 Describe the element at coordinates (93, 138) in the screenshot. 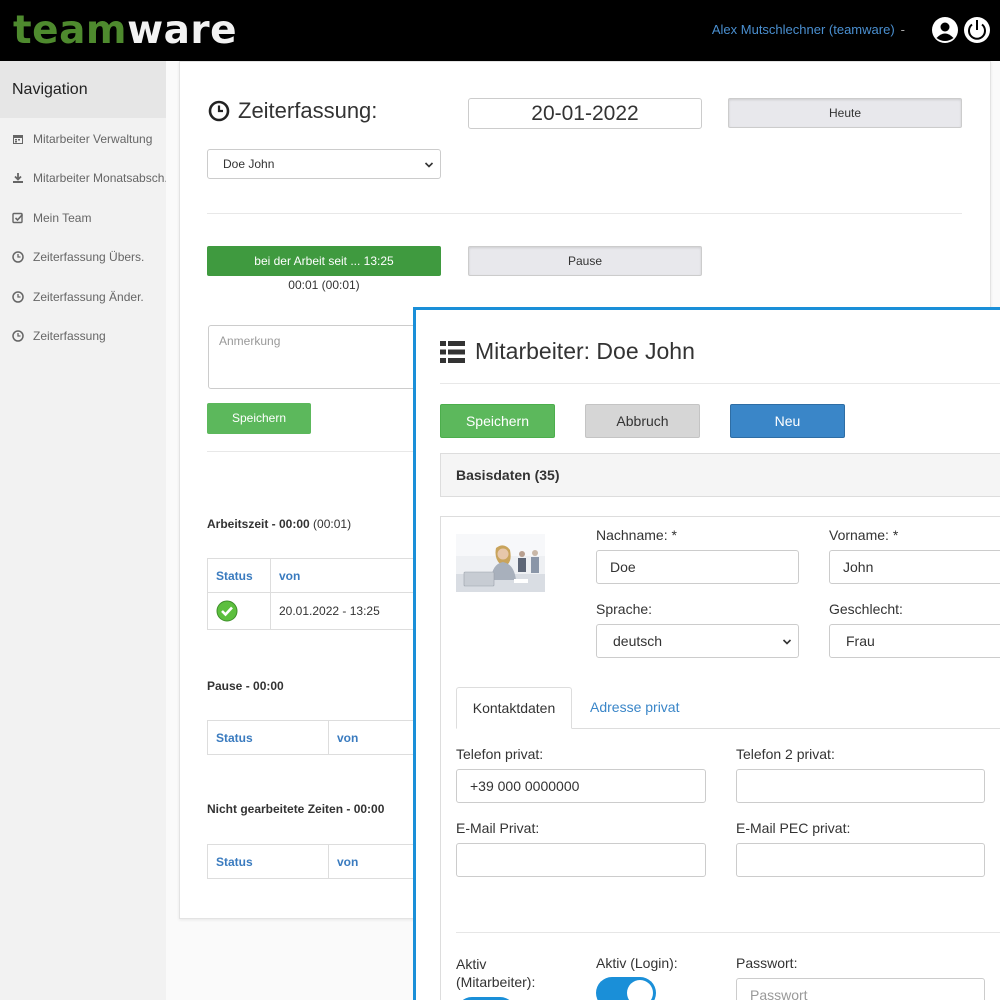

I see `sidebar-item-label: Mitarbeiter Verwaltung` at that location.